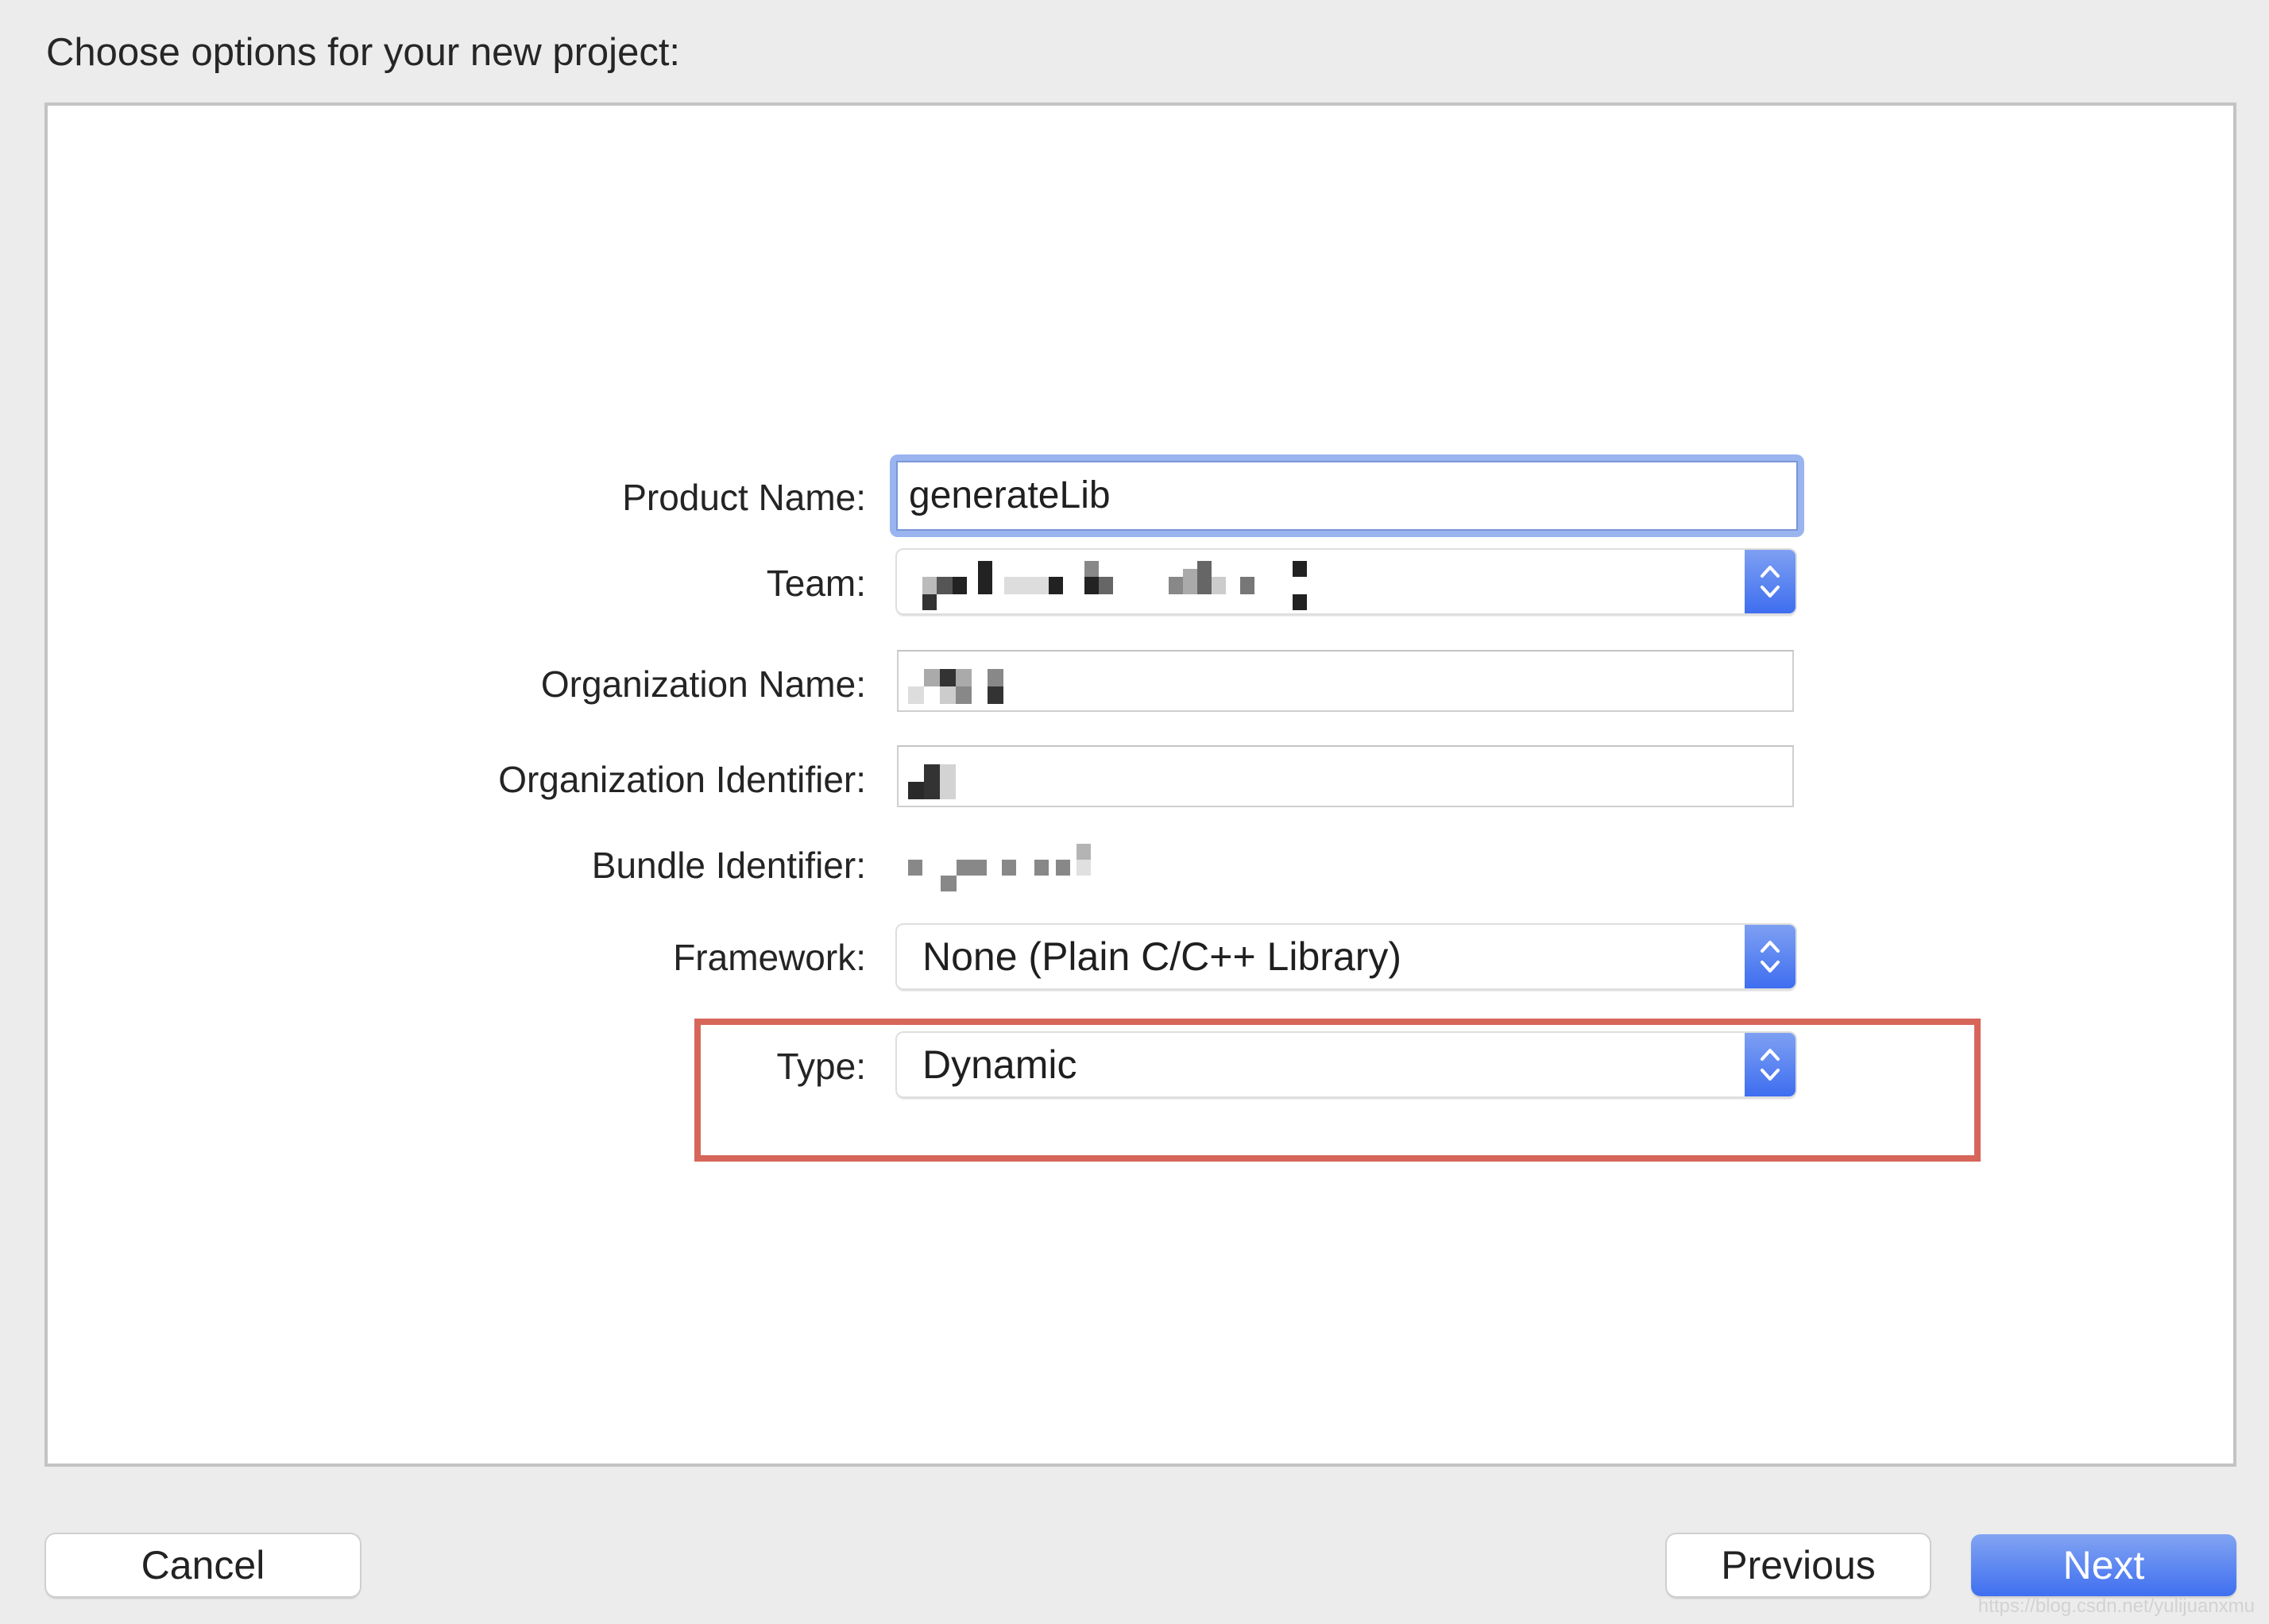 The image size is (2269, 1624). I want to click on previous-button: Previous, so click(1798, 1565).